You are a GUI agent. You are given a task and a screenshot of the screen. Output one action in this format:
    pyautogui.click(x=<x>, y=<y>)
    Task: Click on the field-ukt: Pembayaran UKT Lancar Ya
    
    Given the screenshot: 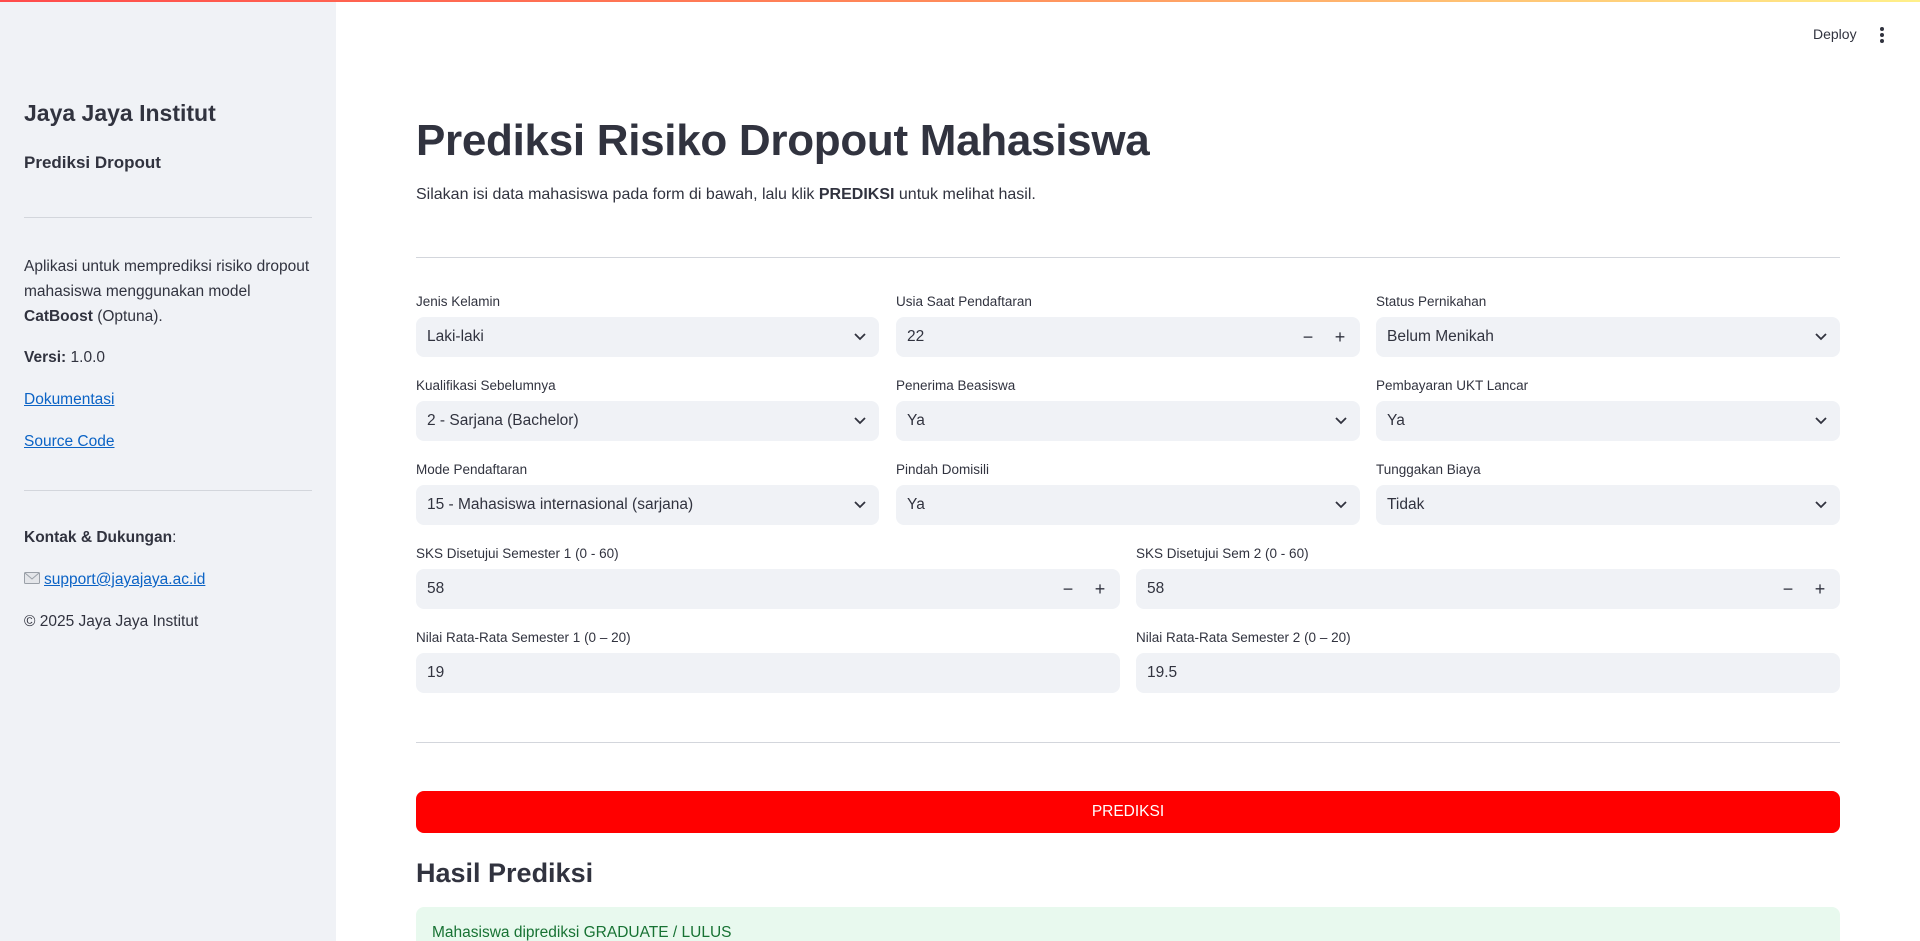 What is the action you would take?
    pyautogui.click(x=1608, y=409)
    